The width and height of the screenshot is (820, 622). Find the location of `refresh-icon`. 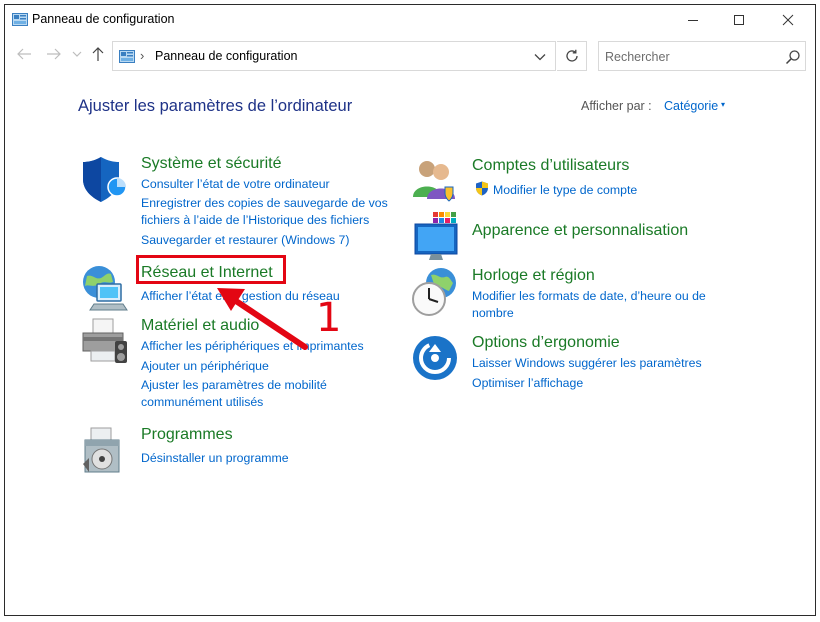

refresh-icon is located at coordinates (571, 55).